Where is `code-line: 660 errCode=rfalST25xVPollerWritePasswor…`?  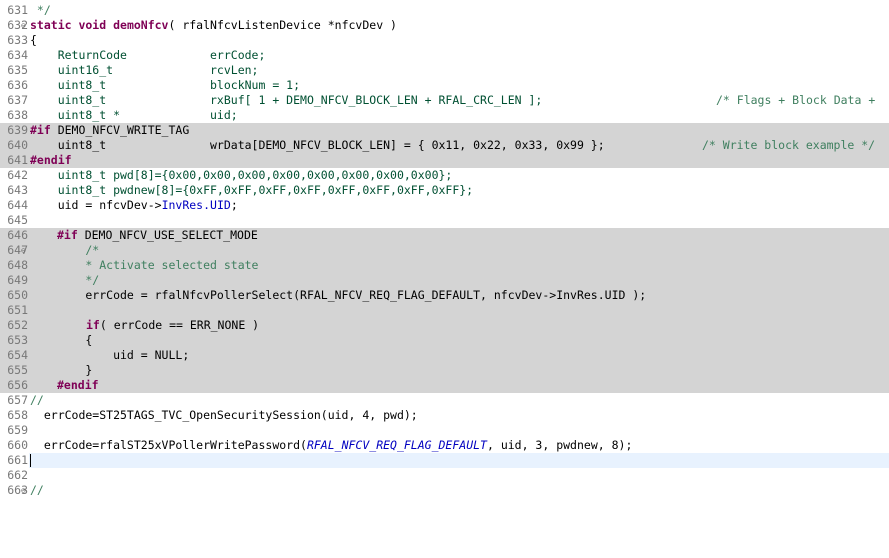 code-line: 660 errCode=rfalST25xVPollerWritePasswor… is located at coordinates (444, 445).